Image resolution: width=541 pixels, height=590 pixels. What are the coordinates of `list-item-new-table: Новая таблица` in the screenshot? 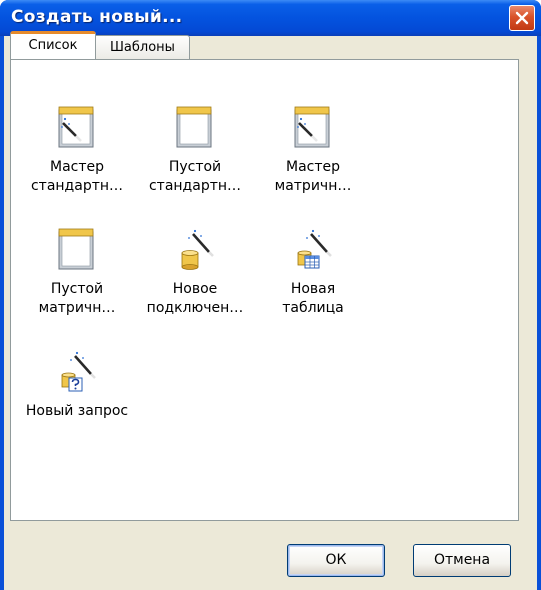 It's located at (313, 271).